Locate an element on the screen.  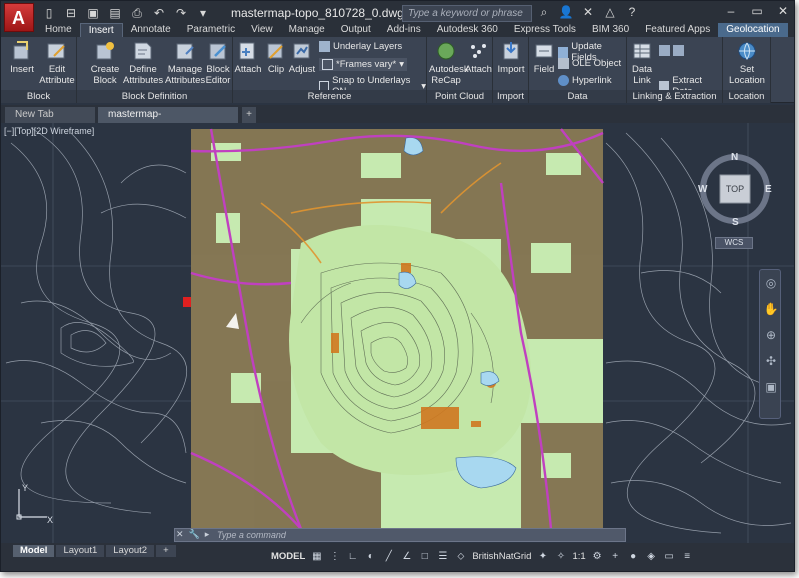
open-folder-icon: ⊟ is located at coordinates (71, 13).